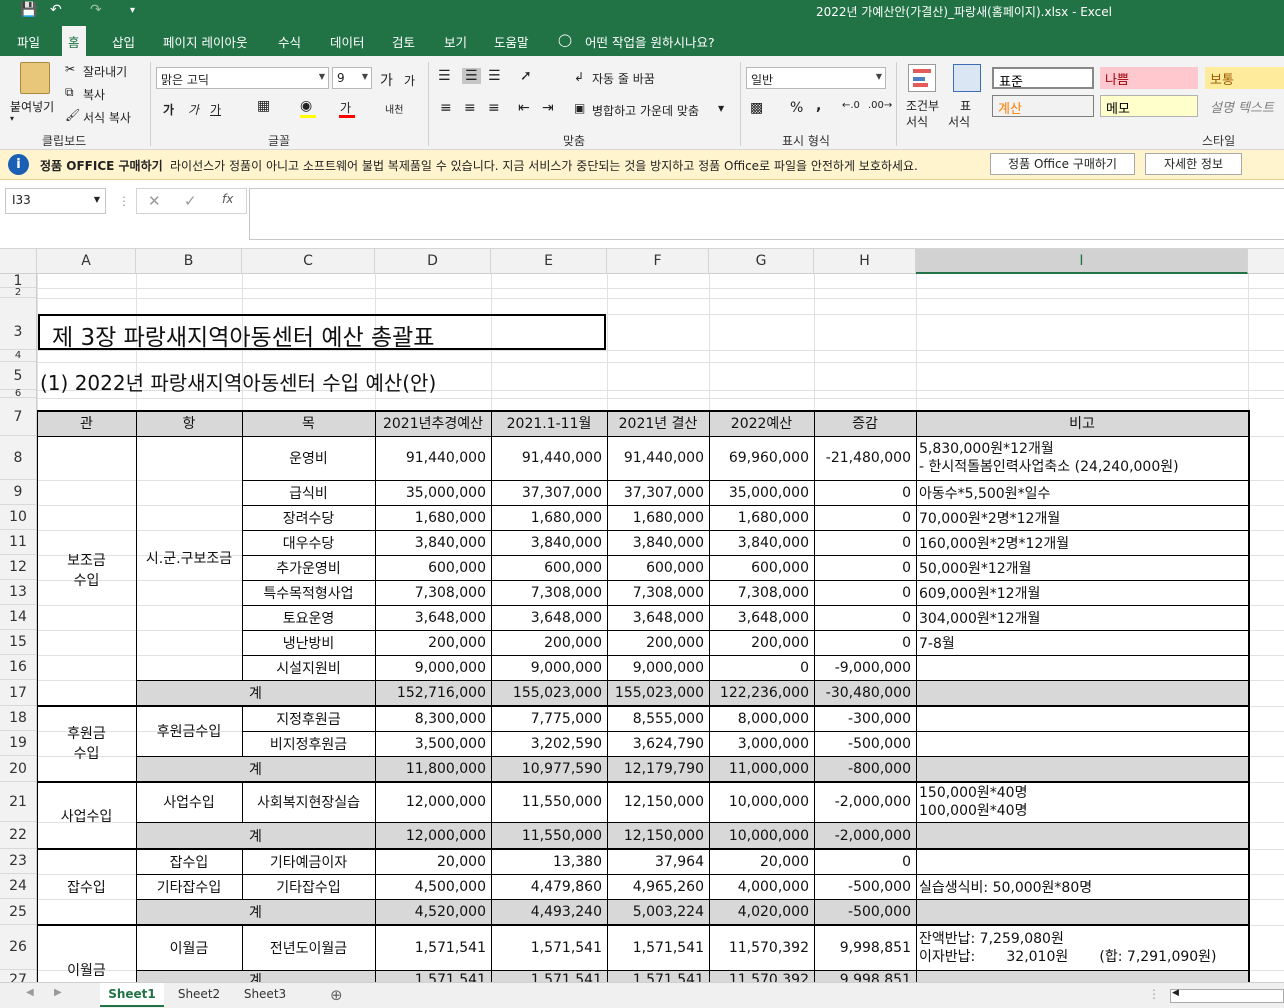 This screenshot has height=1008, width=1284. I want to click on row-header: 13, so click(18, 592).